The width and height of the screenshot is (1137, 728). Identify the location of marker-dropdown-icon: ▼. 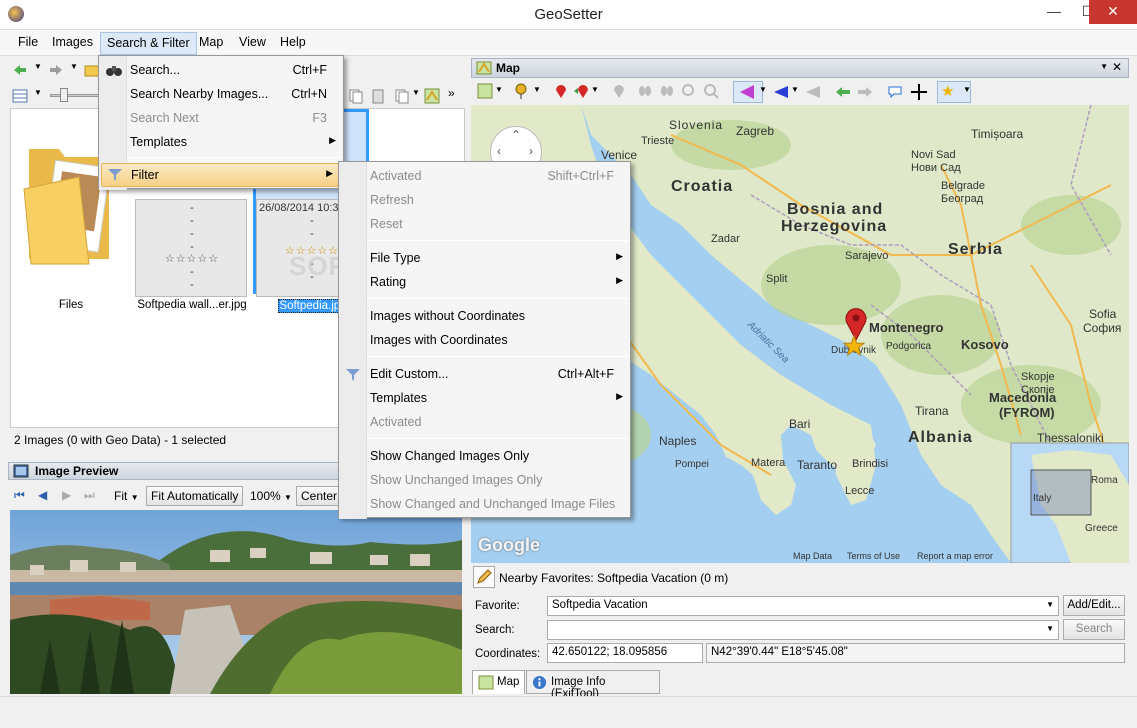
(595, 89).